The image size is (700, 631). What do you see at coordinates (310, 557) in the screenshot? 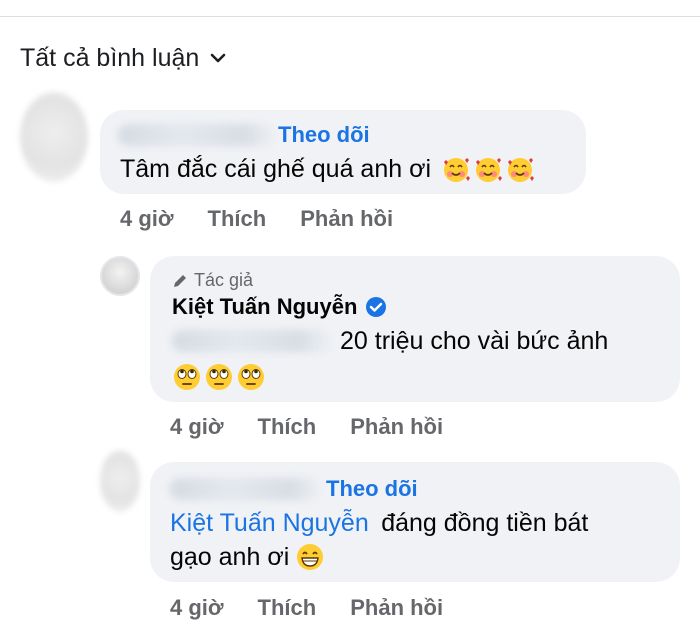
I see `grinning-face-with-smiling-eyes-icon` at bounding box center [310, 557].